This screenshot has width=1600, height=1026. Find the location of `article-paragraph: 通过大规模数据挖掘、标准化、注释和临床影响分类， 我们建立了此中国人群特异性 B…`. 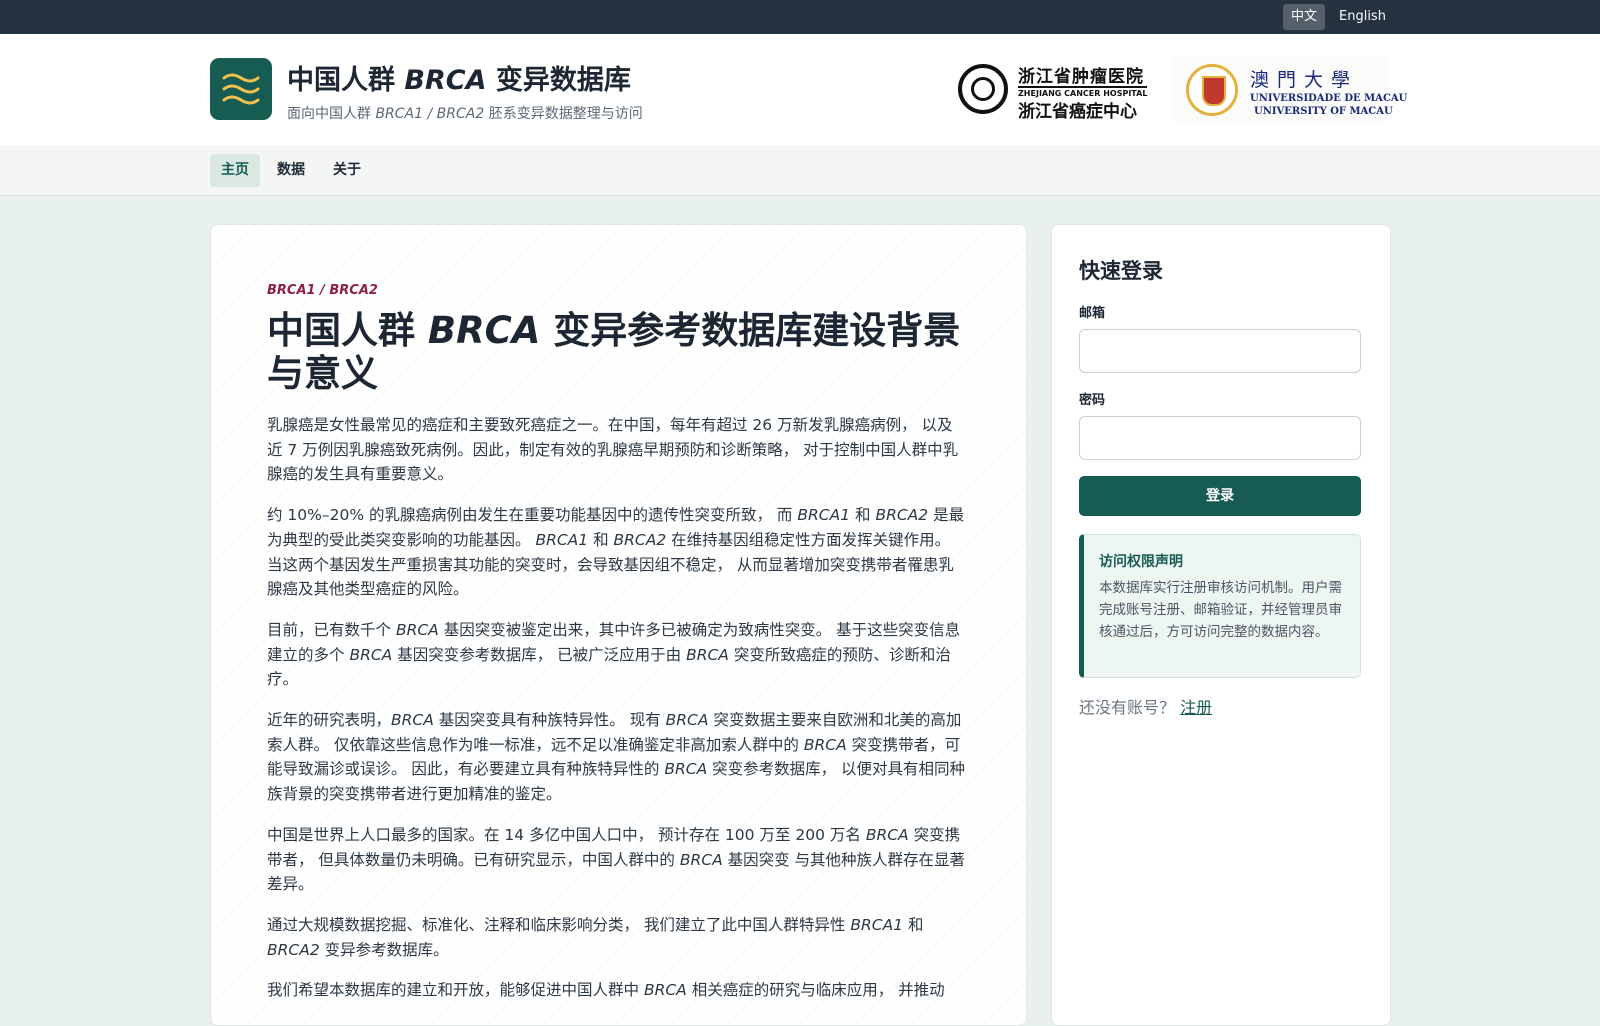

article-paragraph: 通过大规模数据挖掘、标准化、注释和临床影响分类， 我们建立了此中国人群特异性 B… is located at coordinates (595, 937).